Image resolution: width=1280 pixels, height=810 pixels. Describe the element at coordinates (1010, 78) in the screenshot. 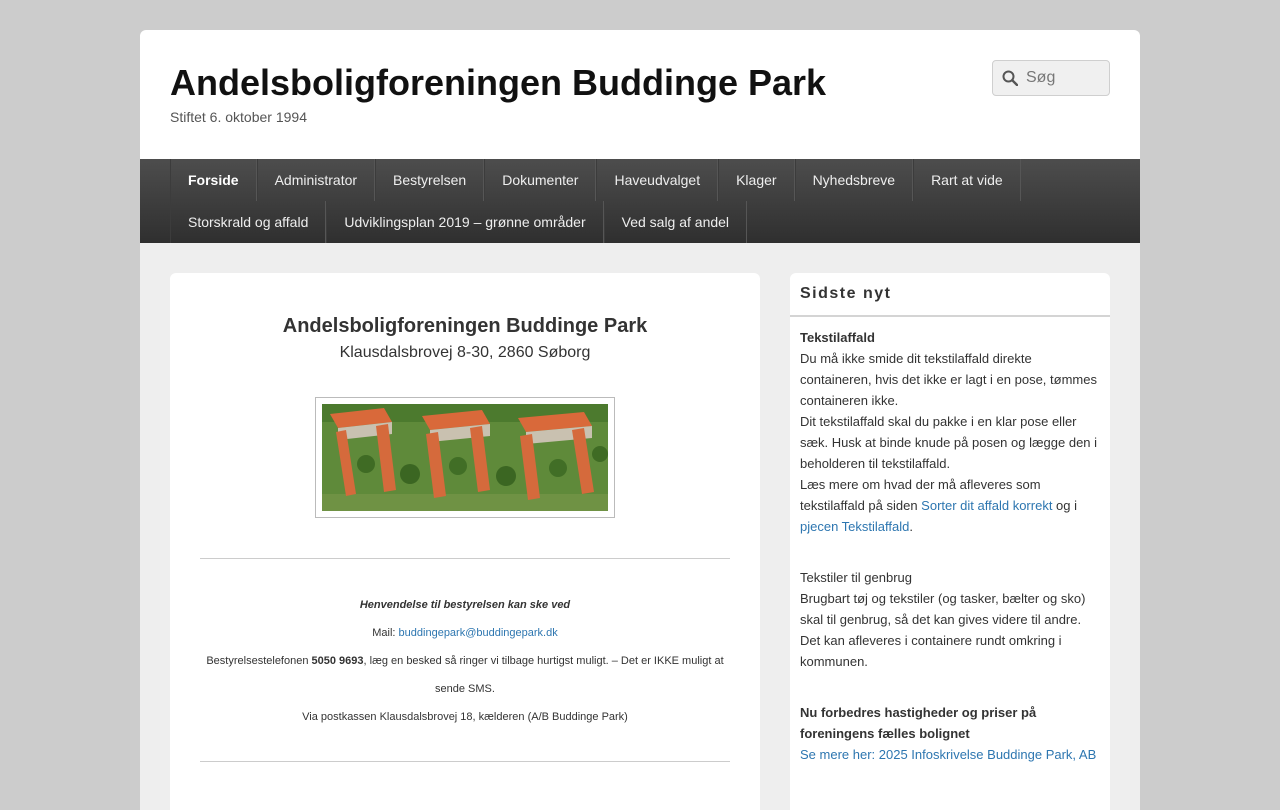

I see `search-icon` at that location.